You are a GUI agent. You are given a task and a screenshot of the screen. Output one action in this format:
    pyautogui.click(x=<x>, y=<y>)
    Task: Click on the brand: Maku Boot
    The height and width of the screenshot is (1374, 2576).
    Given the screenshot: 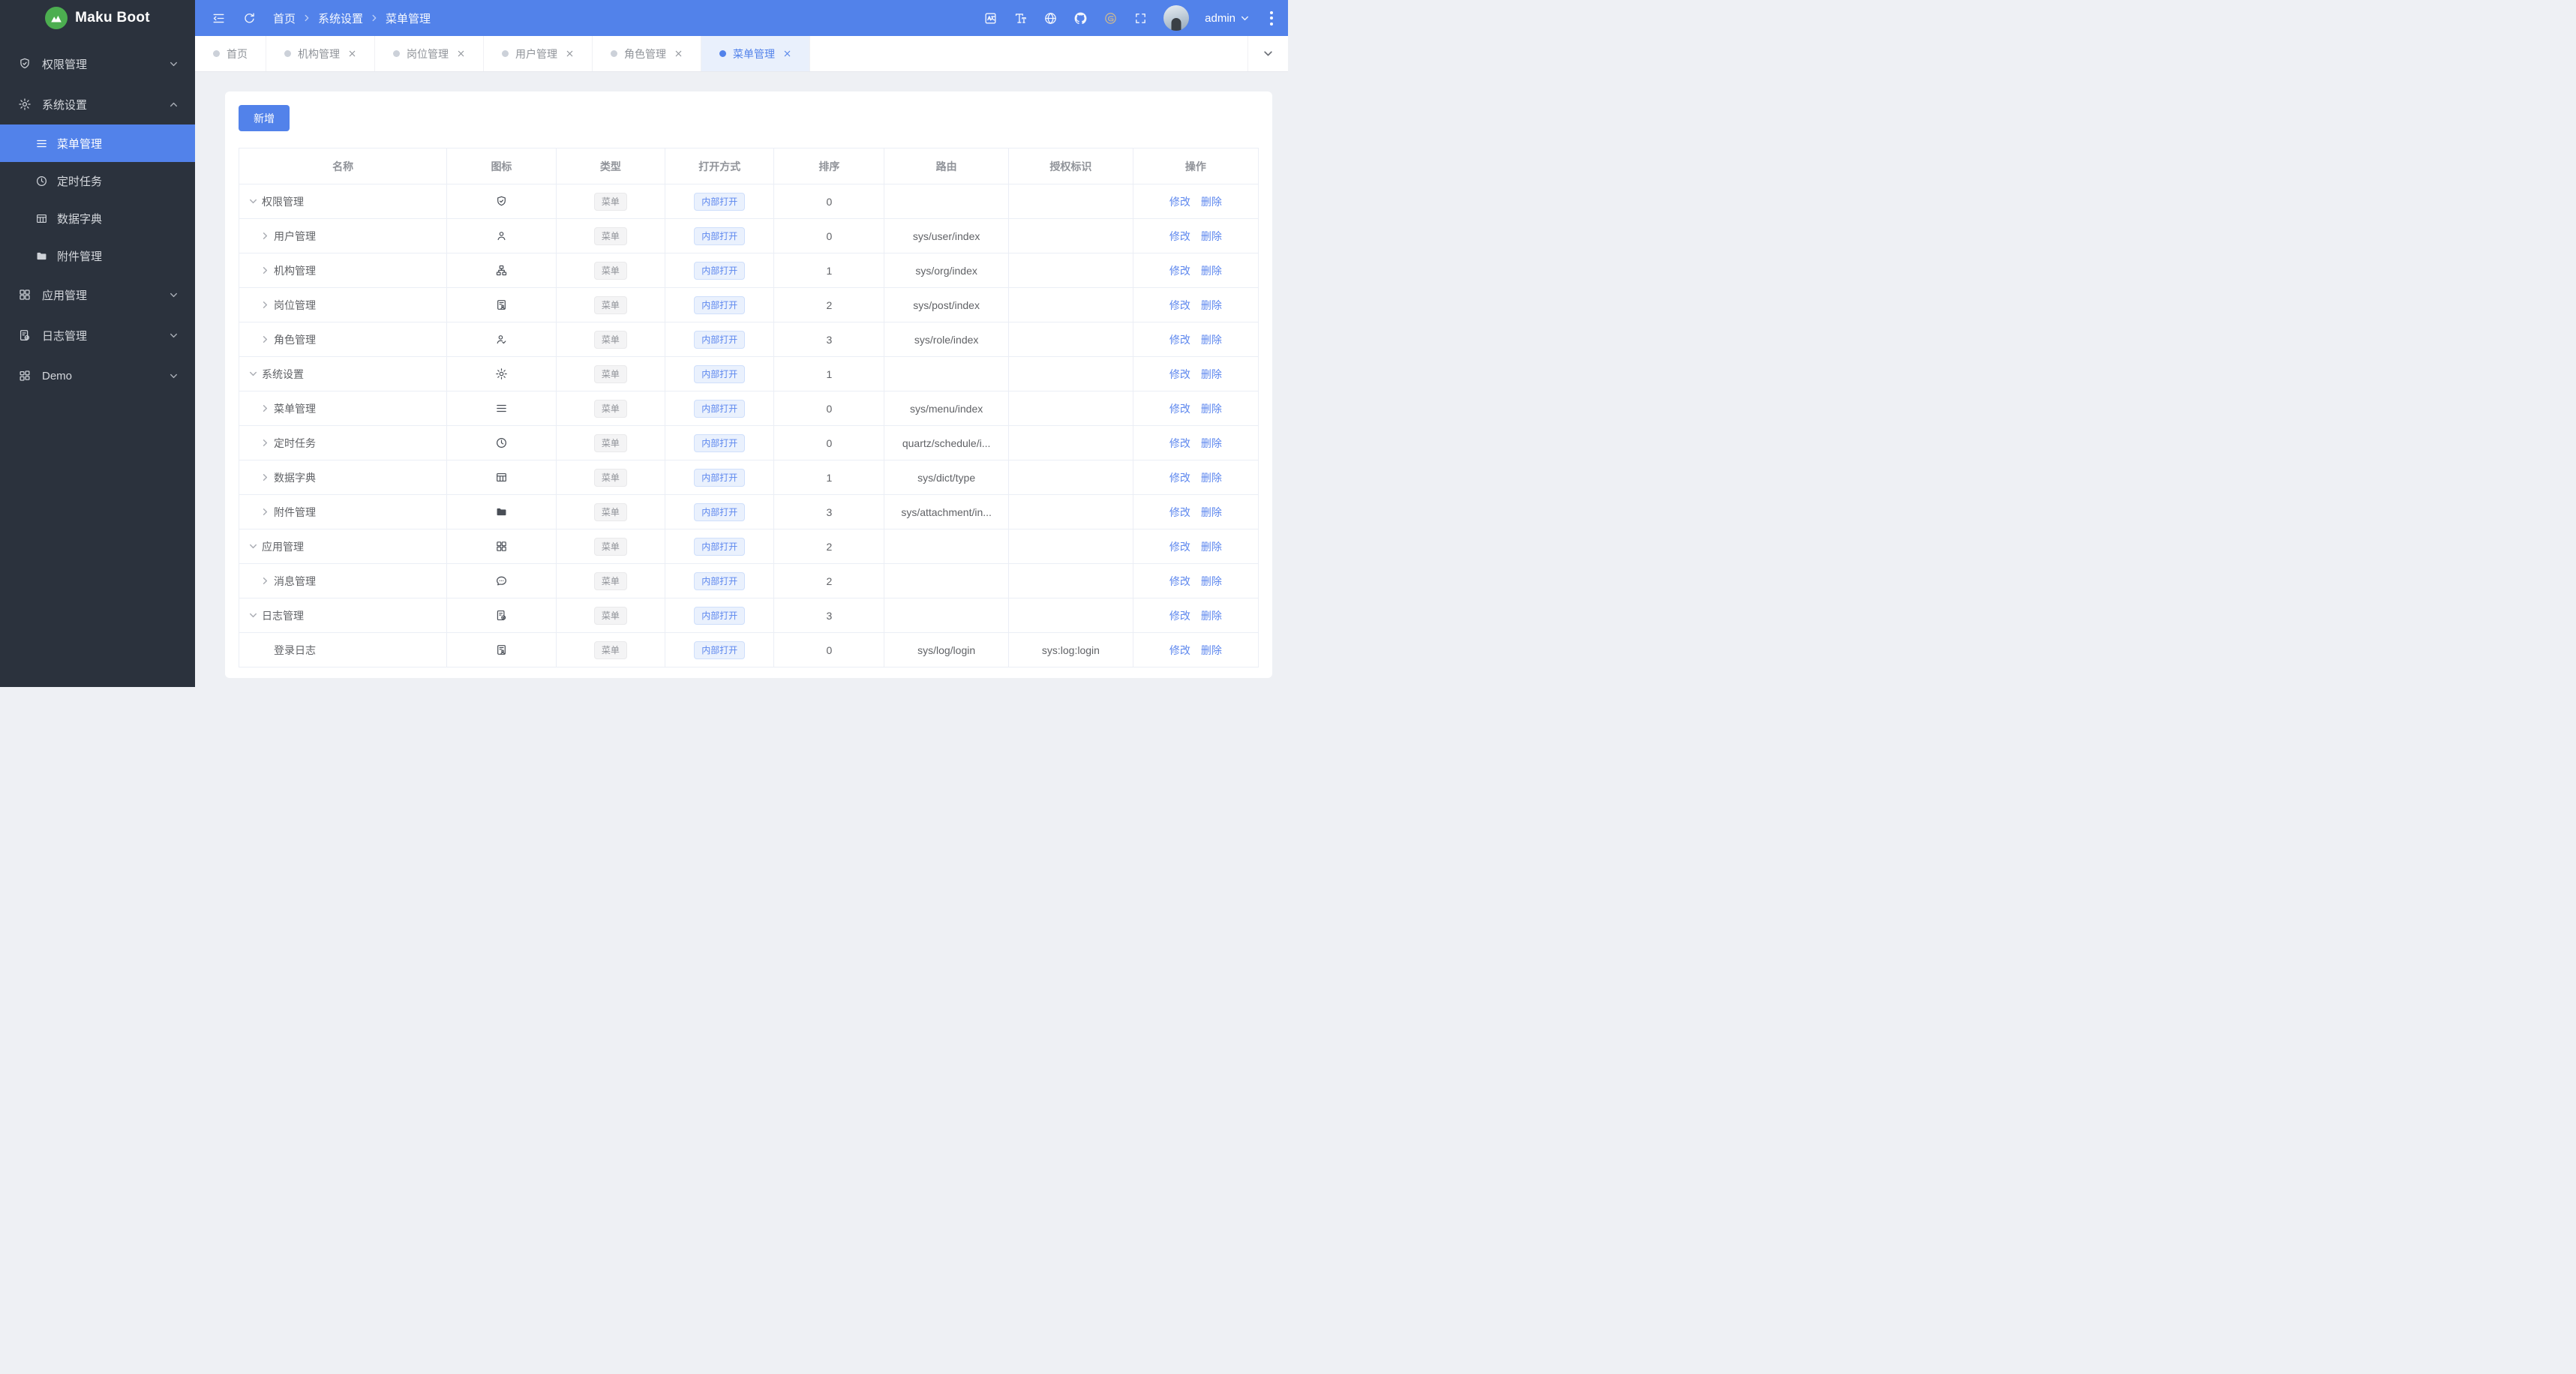 What is the action you would take?
    pyautogui.click(x=97, y=18)
    